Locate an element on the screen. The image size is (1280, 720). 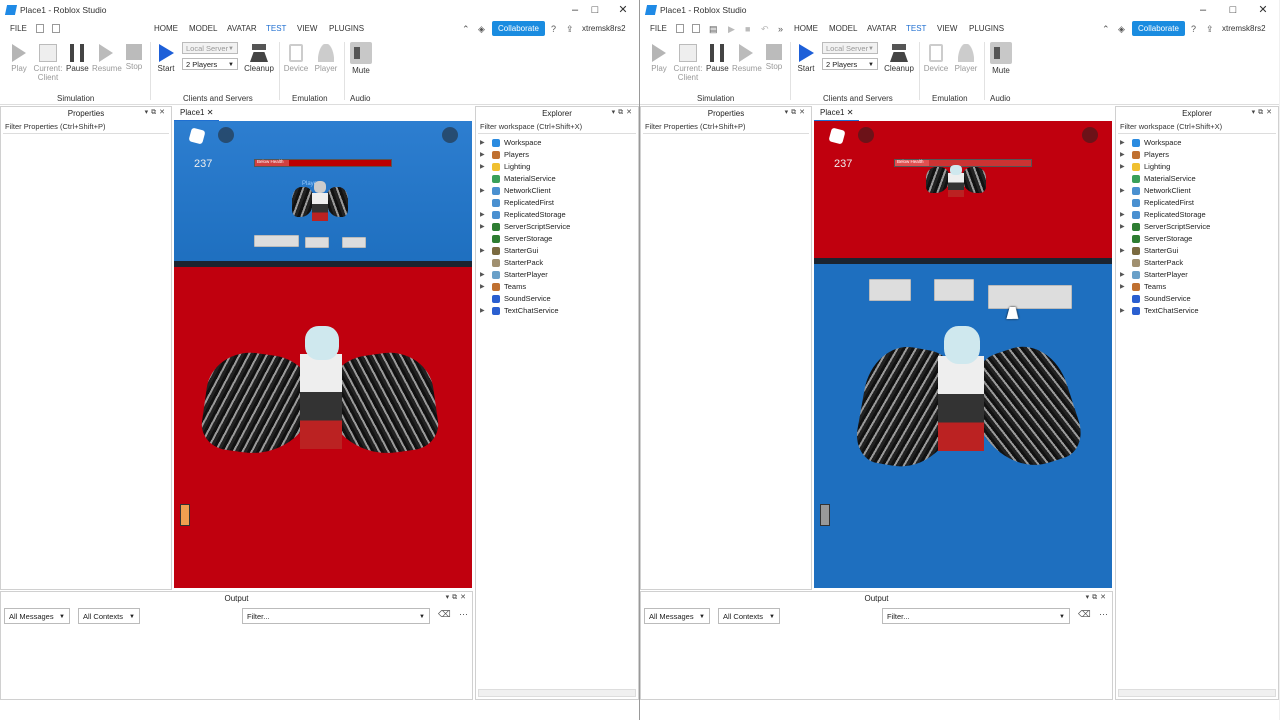
minimize-button: – is located at coordinates (575, 10).